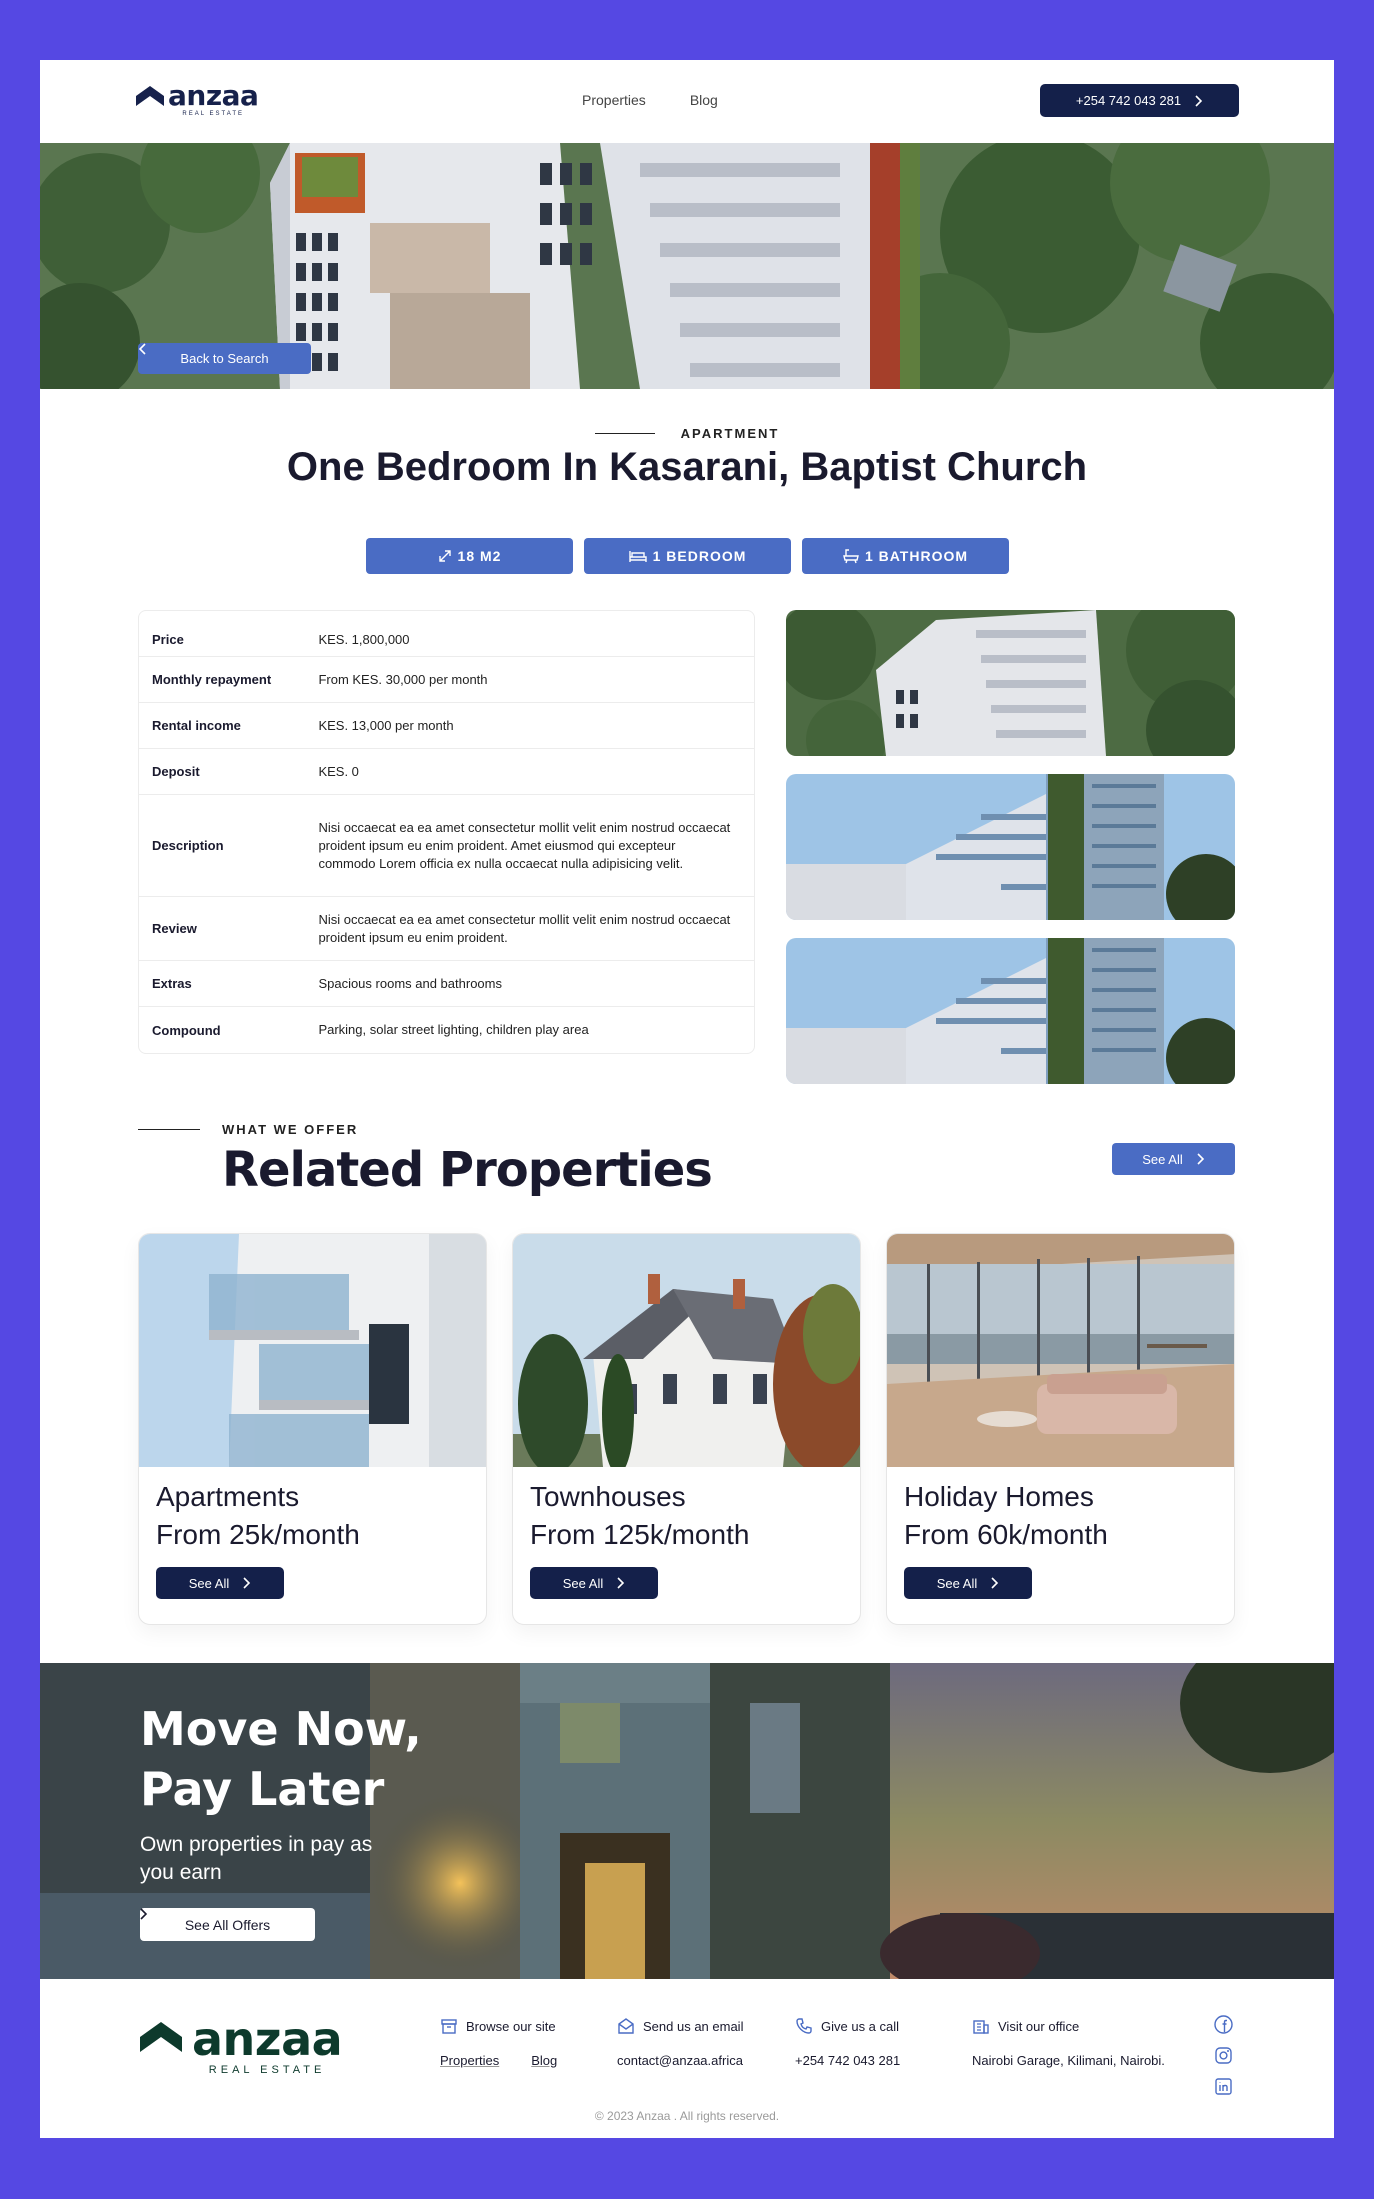 The height and width of the screenshot is (2199, 1374). Describe the element at coordinates (410, 983) in the screenshot. I see `detail-value: Spacious rooms and bathrooms` at that location.